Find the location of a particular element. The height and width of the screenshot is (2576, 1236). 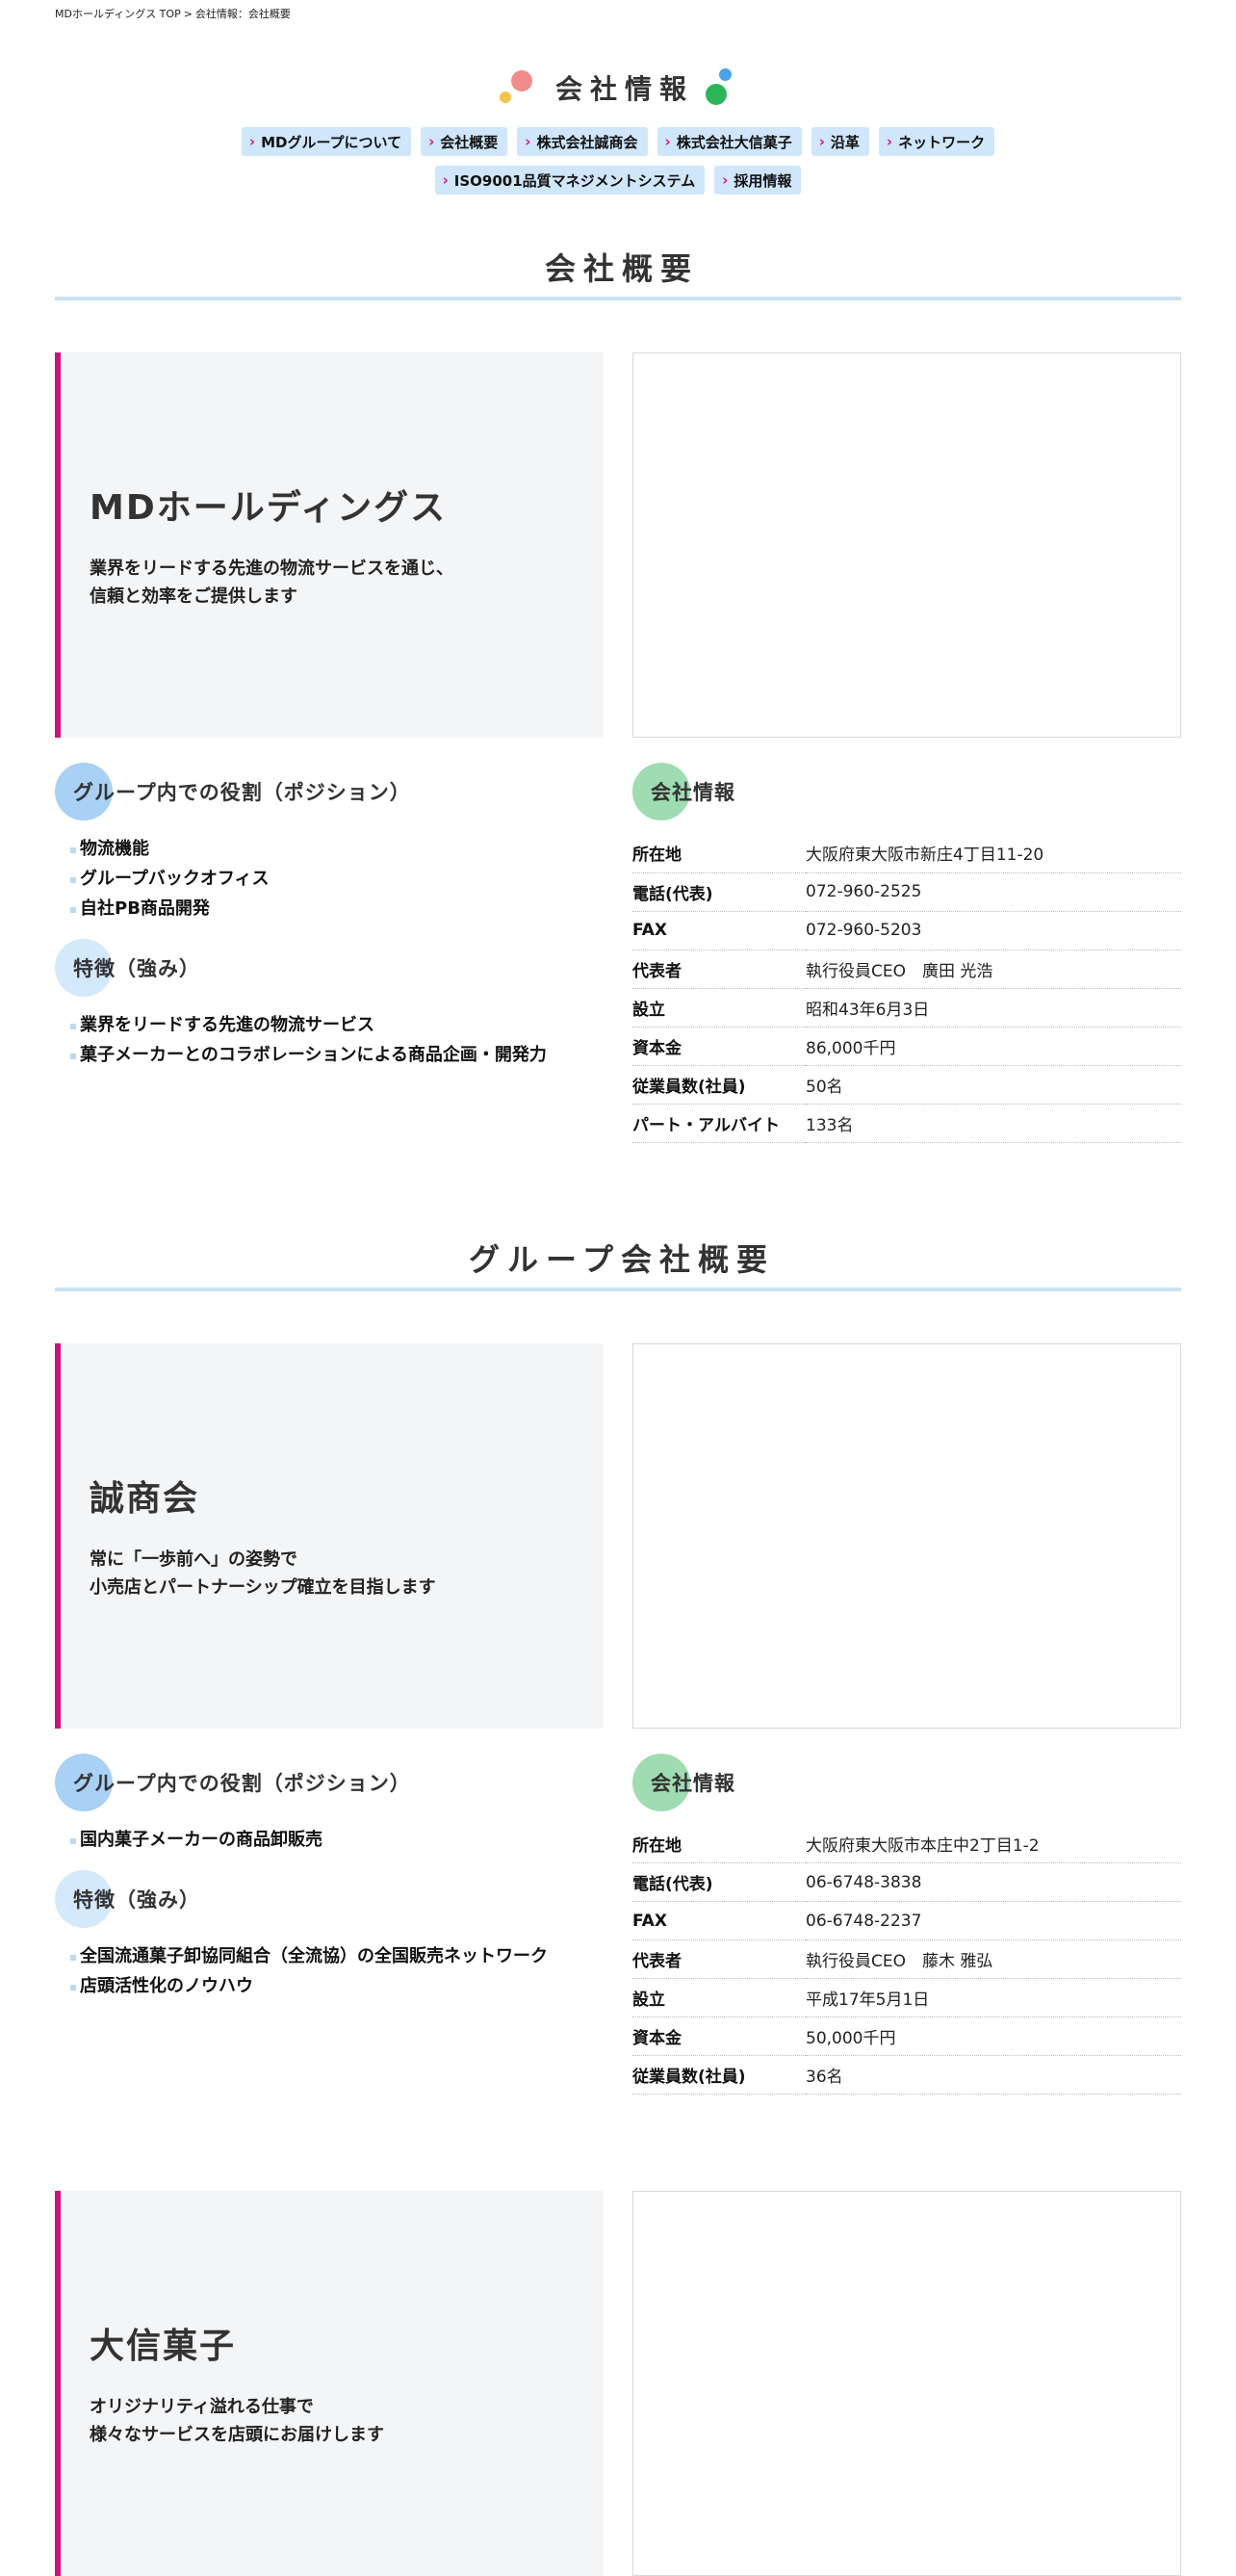

table-row: FAX 072-960-5203 is located at coordinates (906, 930).